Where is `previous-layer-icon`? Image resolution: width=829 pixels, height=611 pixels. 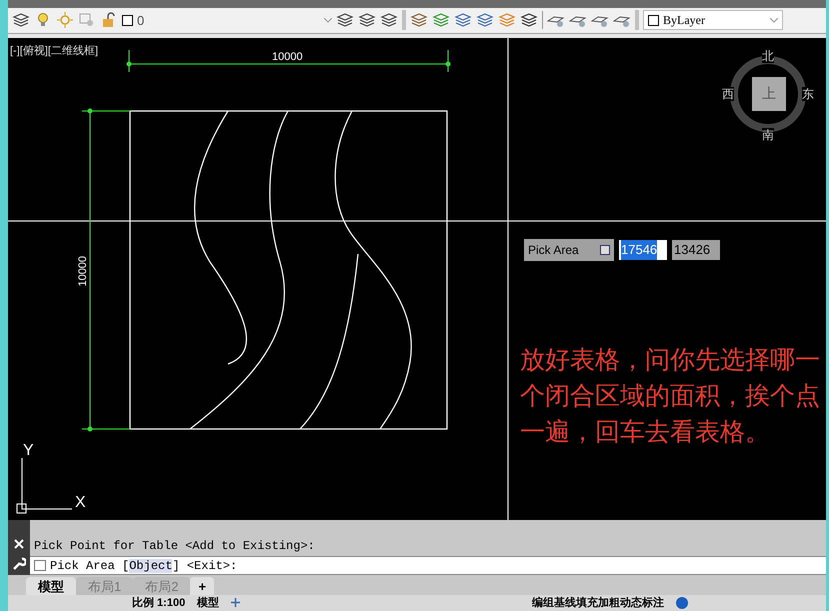
previous-layer-icon is located at coordinates (367, 20).